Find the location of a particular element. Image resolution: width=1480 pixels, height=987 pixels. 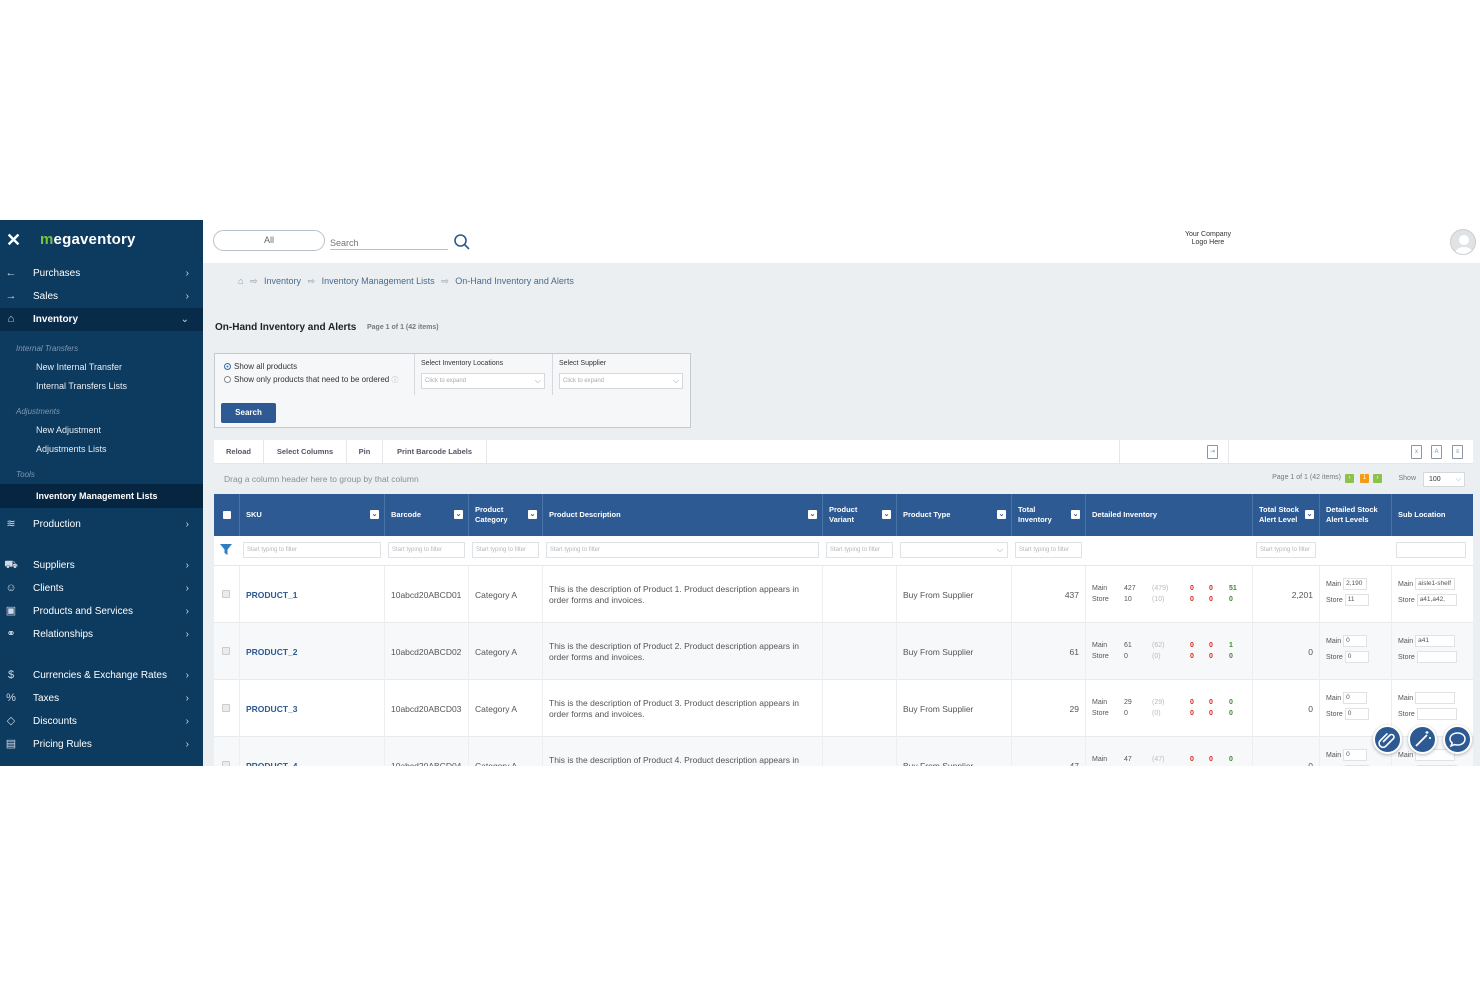

breadcrumb-item: On-Hand Inventory and Alerts is located at coordinates (514, 281).